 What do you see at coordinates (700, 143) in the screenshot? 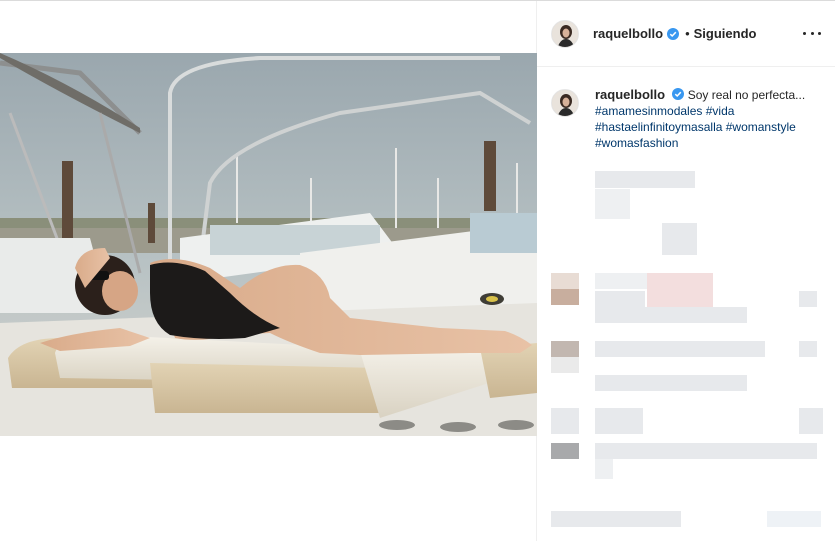
I see `hashtag-link: #womasfashion` at bounding box center [700, 143].